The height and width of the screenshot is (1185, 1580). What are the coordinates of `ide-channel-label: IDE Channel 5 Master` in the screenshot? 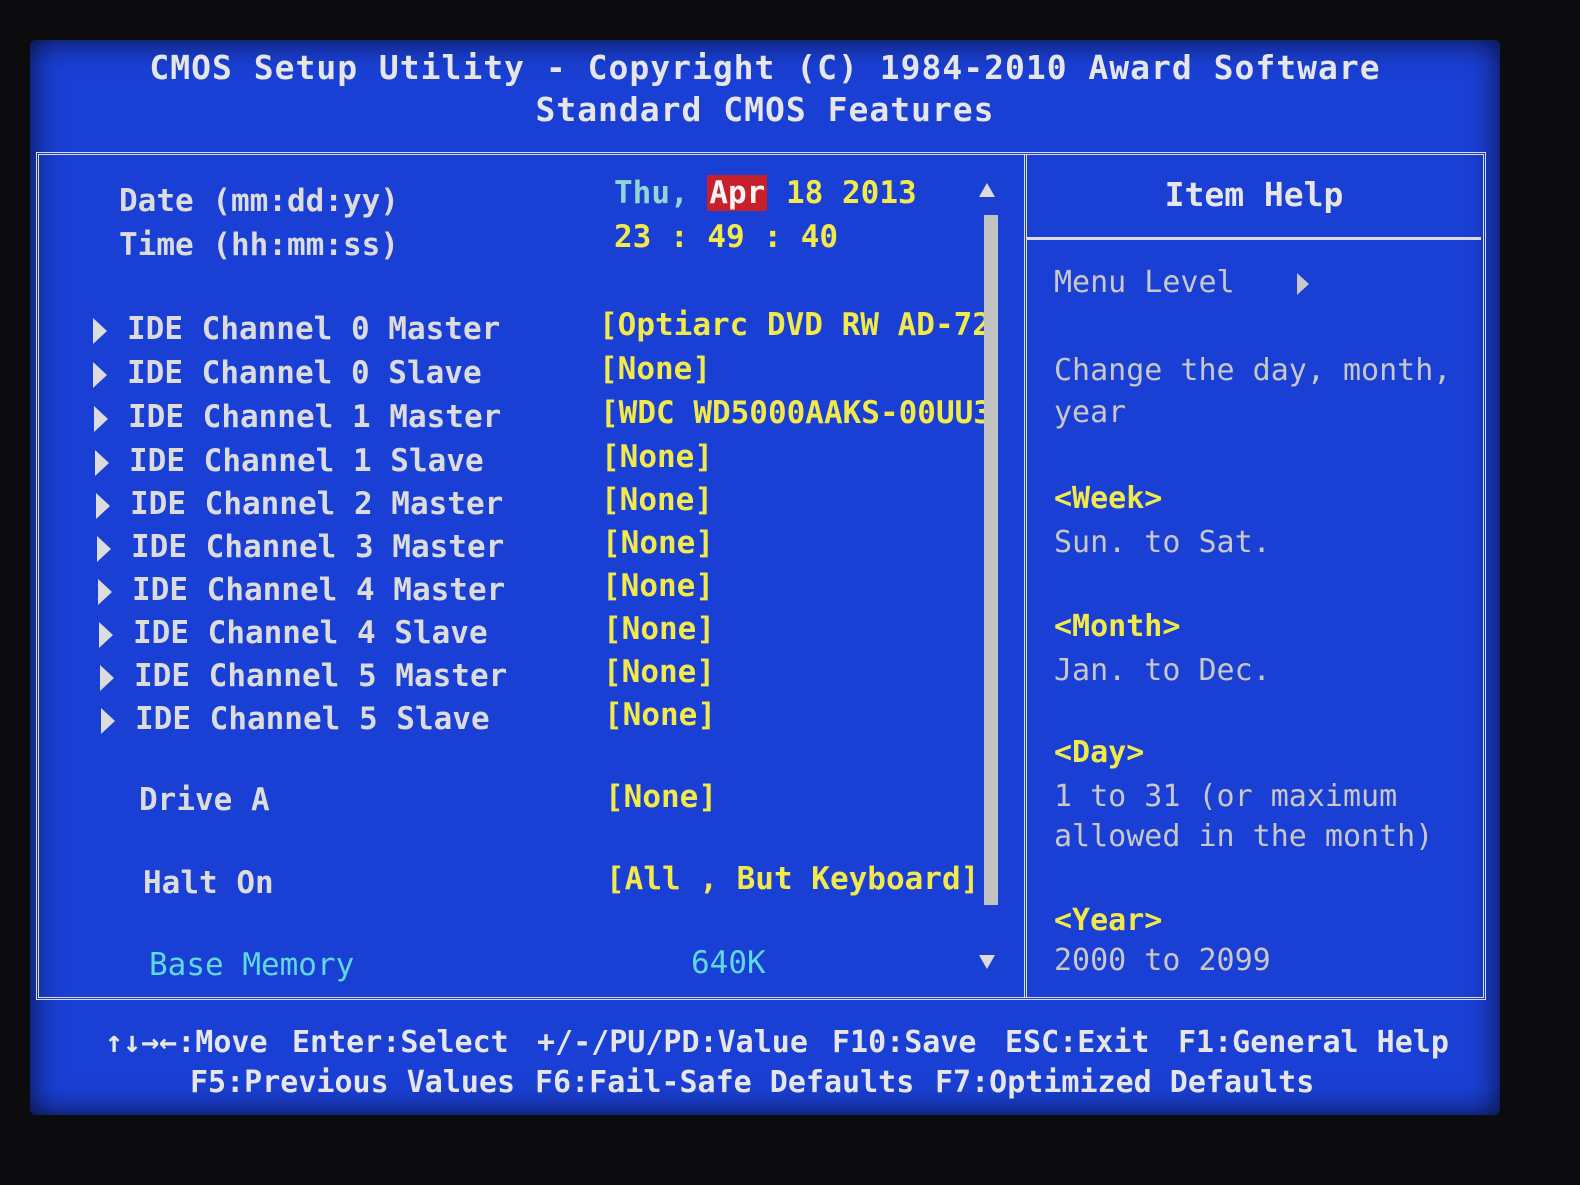 It's located at (321, 676).